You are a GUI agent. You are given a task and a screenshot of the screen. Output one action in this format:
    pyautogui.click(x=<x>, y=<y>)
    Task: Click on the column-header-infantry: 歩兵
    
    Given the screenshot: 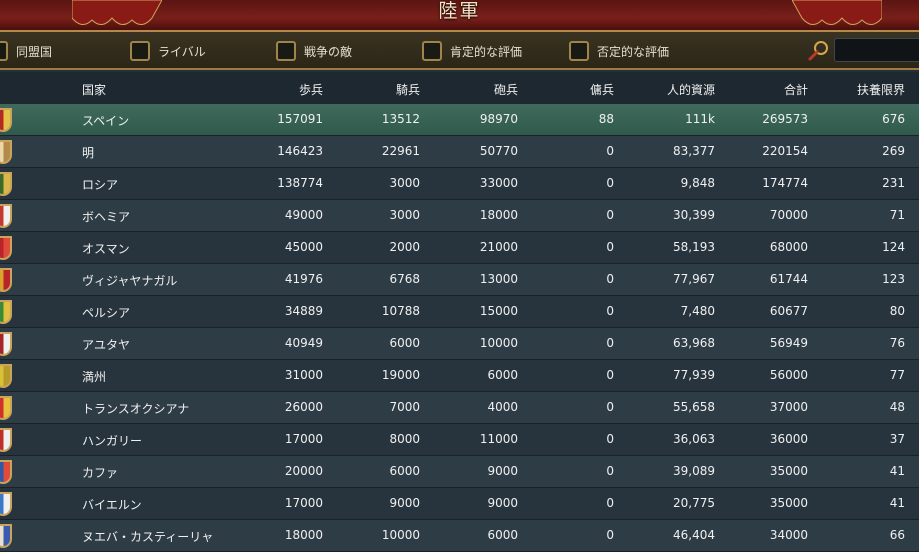 What is the action you would take?
    pyautogui.click(x=311, y=89)
    